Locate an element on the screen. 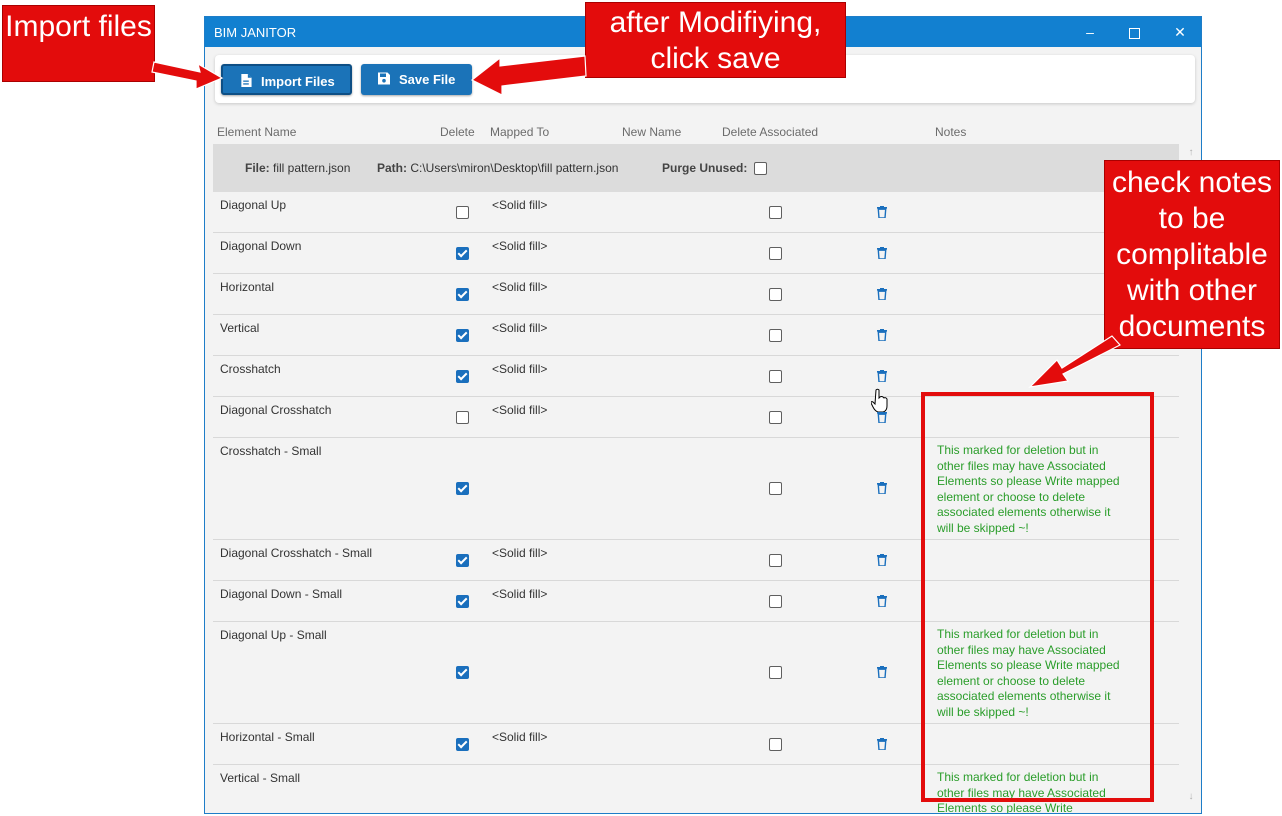 This screenshot has width=1282, height=816. arrow-to-notes is located at coordinates (1074, 361).